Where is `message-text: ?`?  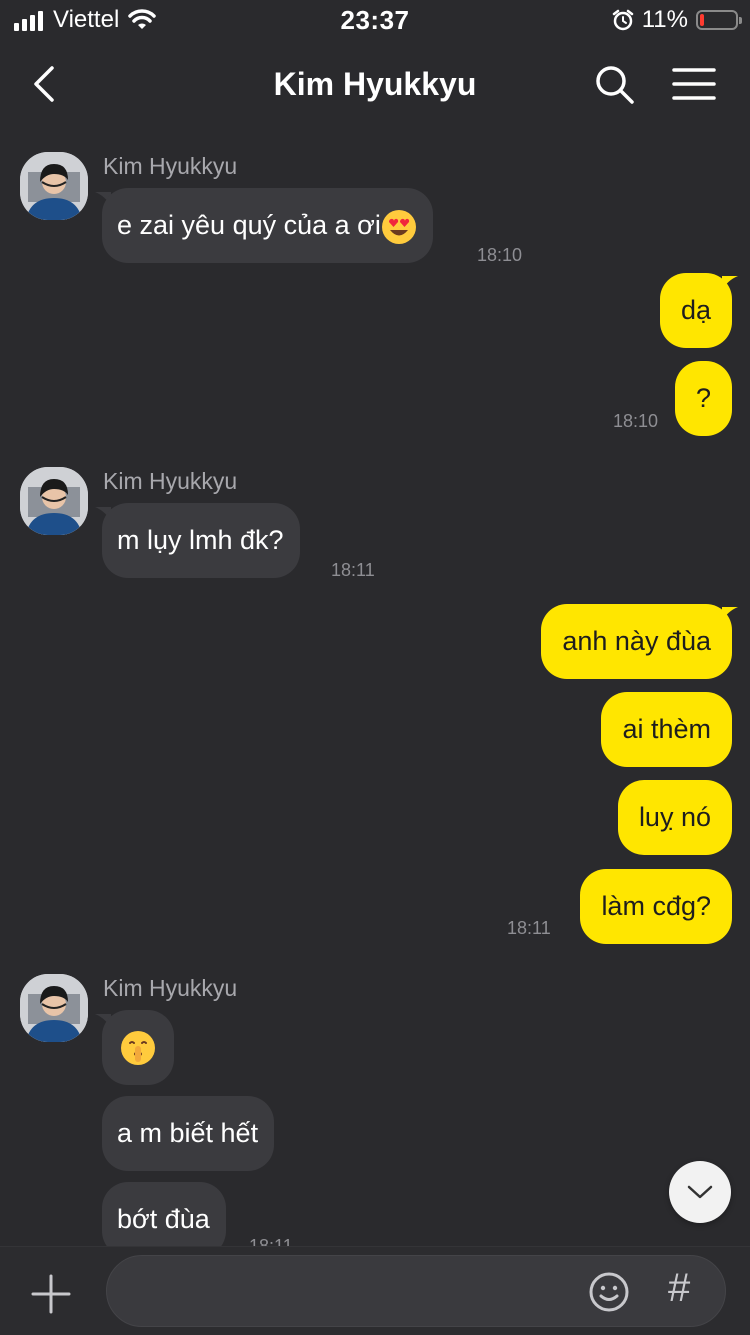
message-text: ? is located at coordinates (703, 398).